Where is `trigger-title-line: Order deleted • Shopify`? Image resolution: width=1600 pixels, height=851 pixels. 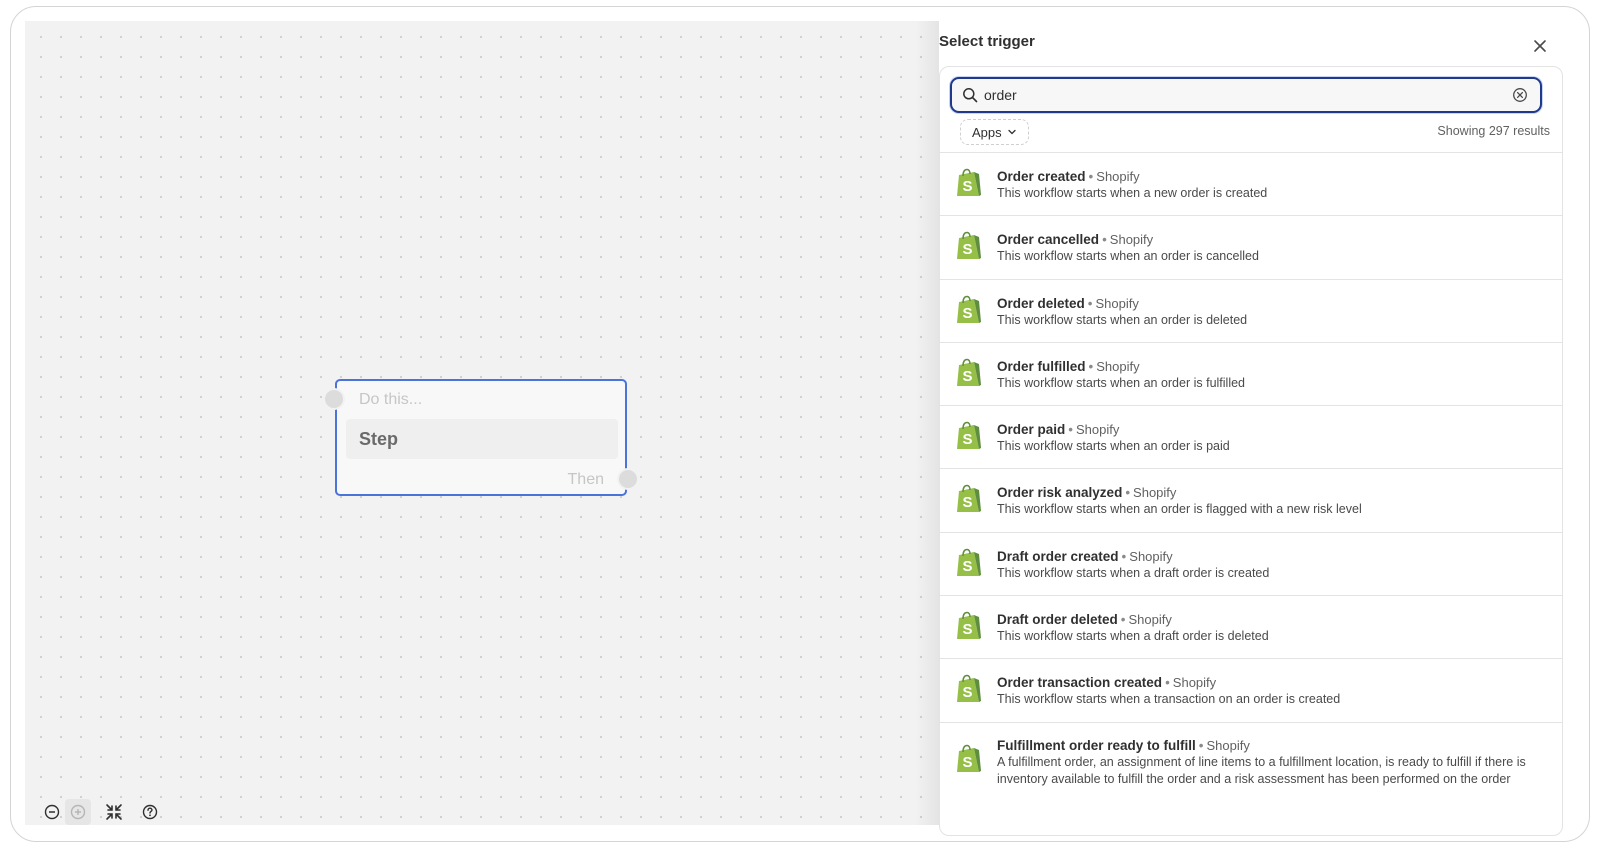
trigger-title-line: Order deleted • Shopify is located at coordinates (1273, 303).